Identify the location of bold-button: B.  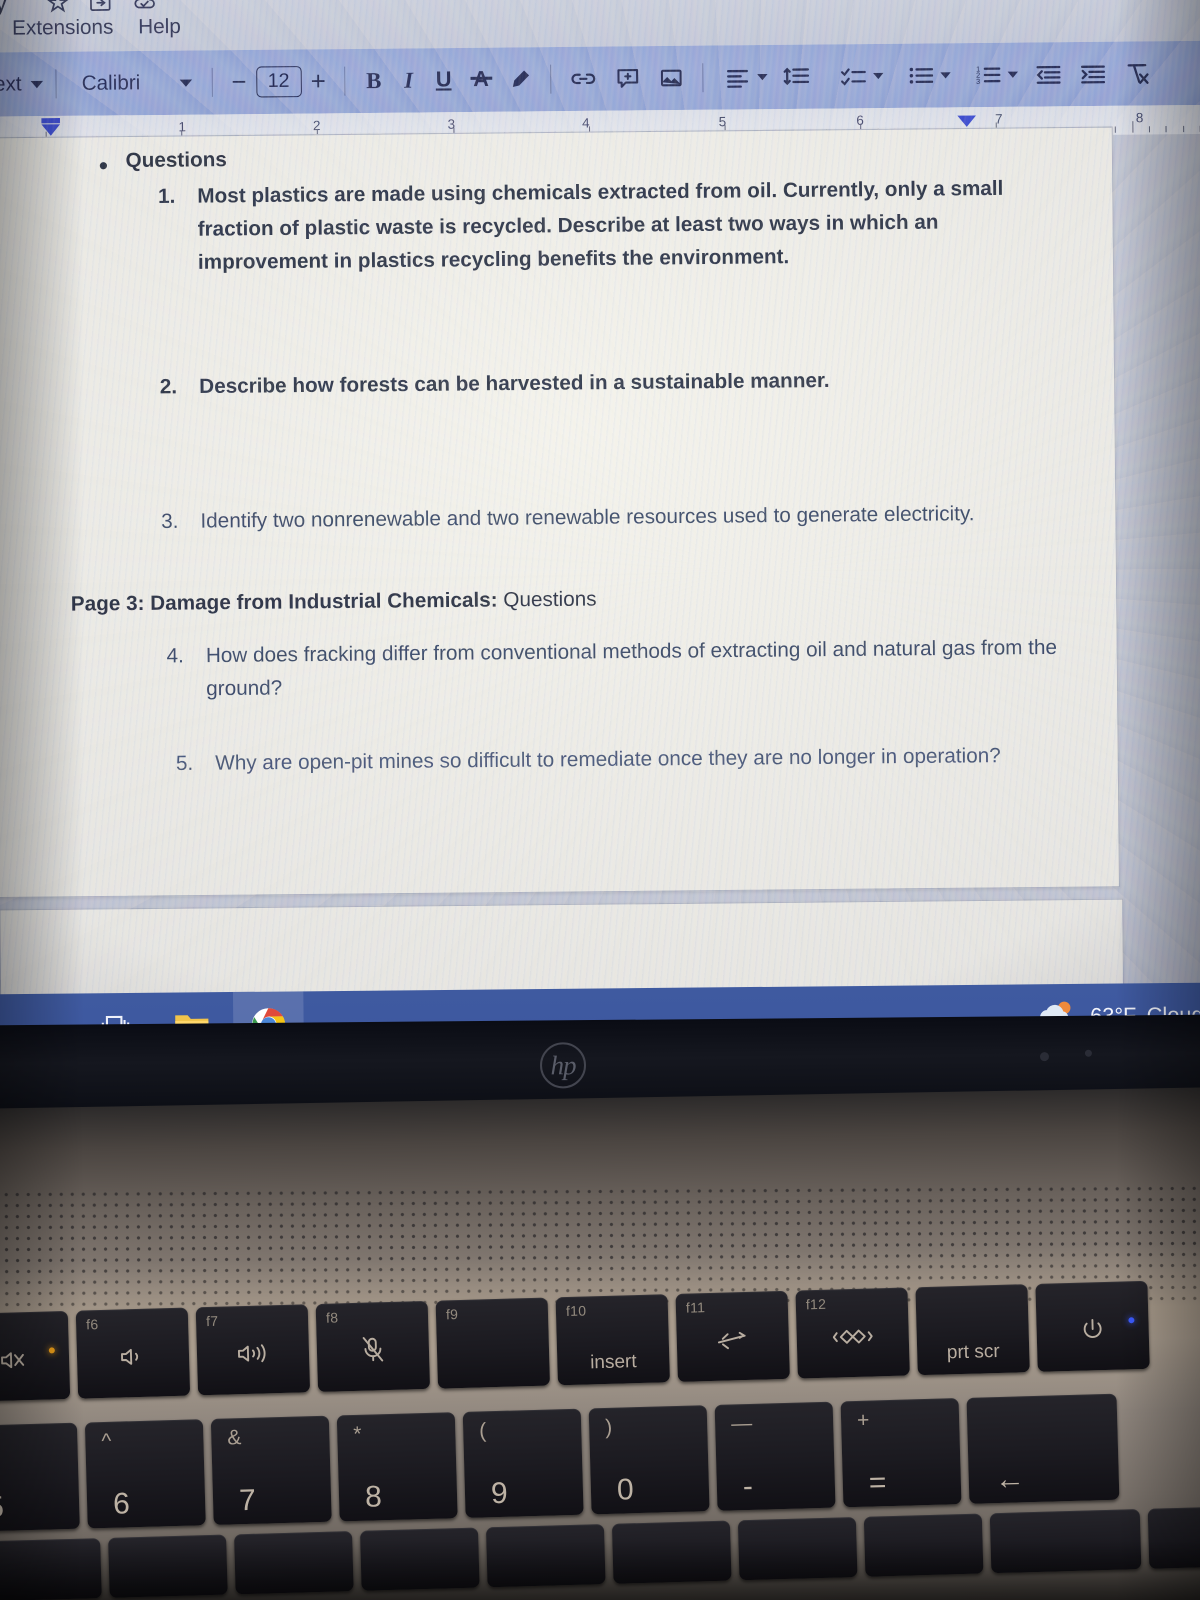
(374, 80).